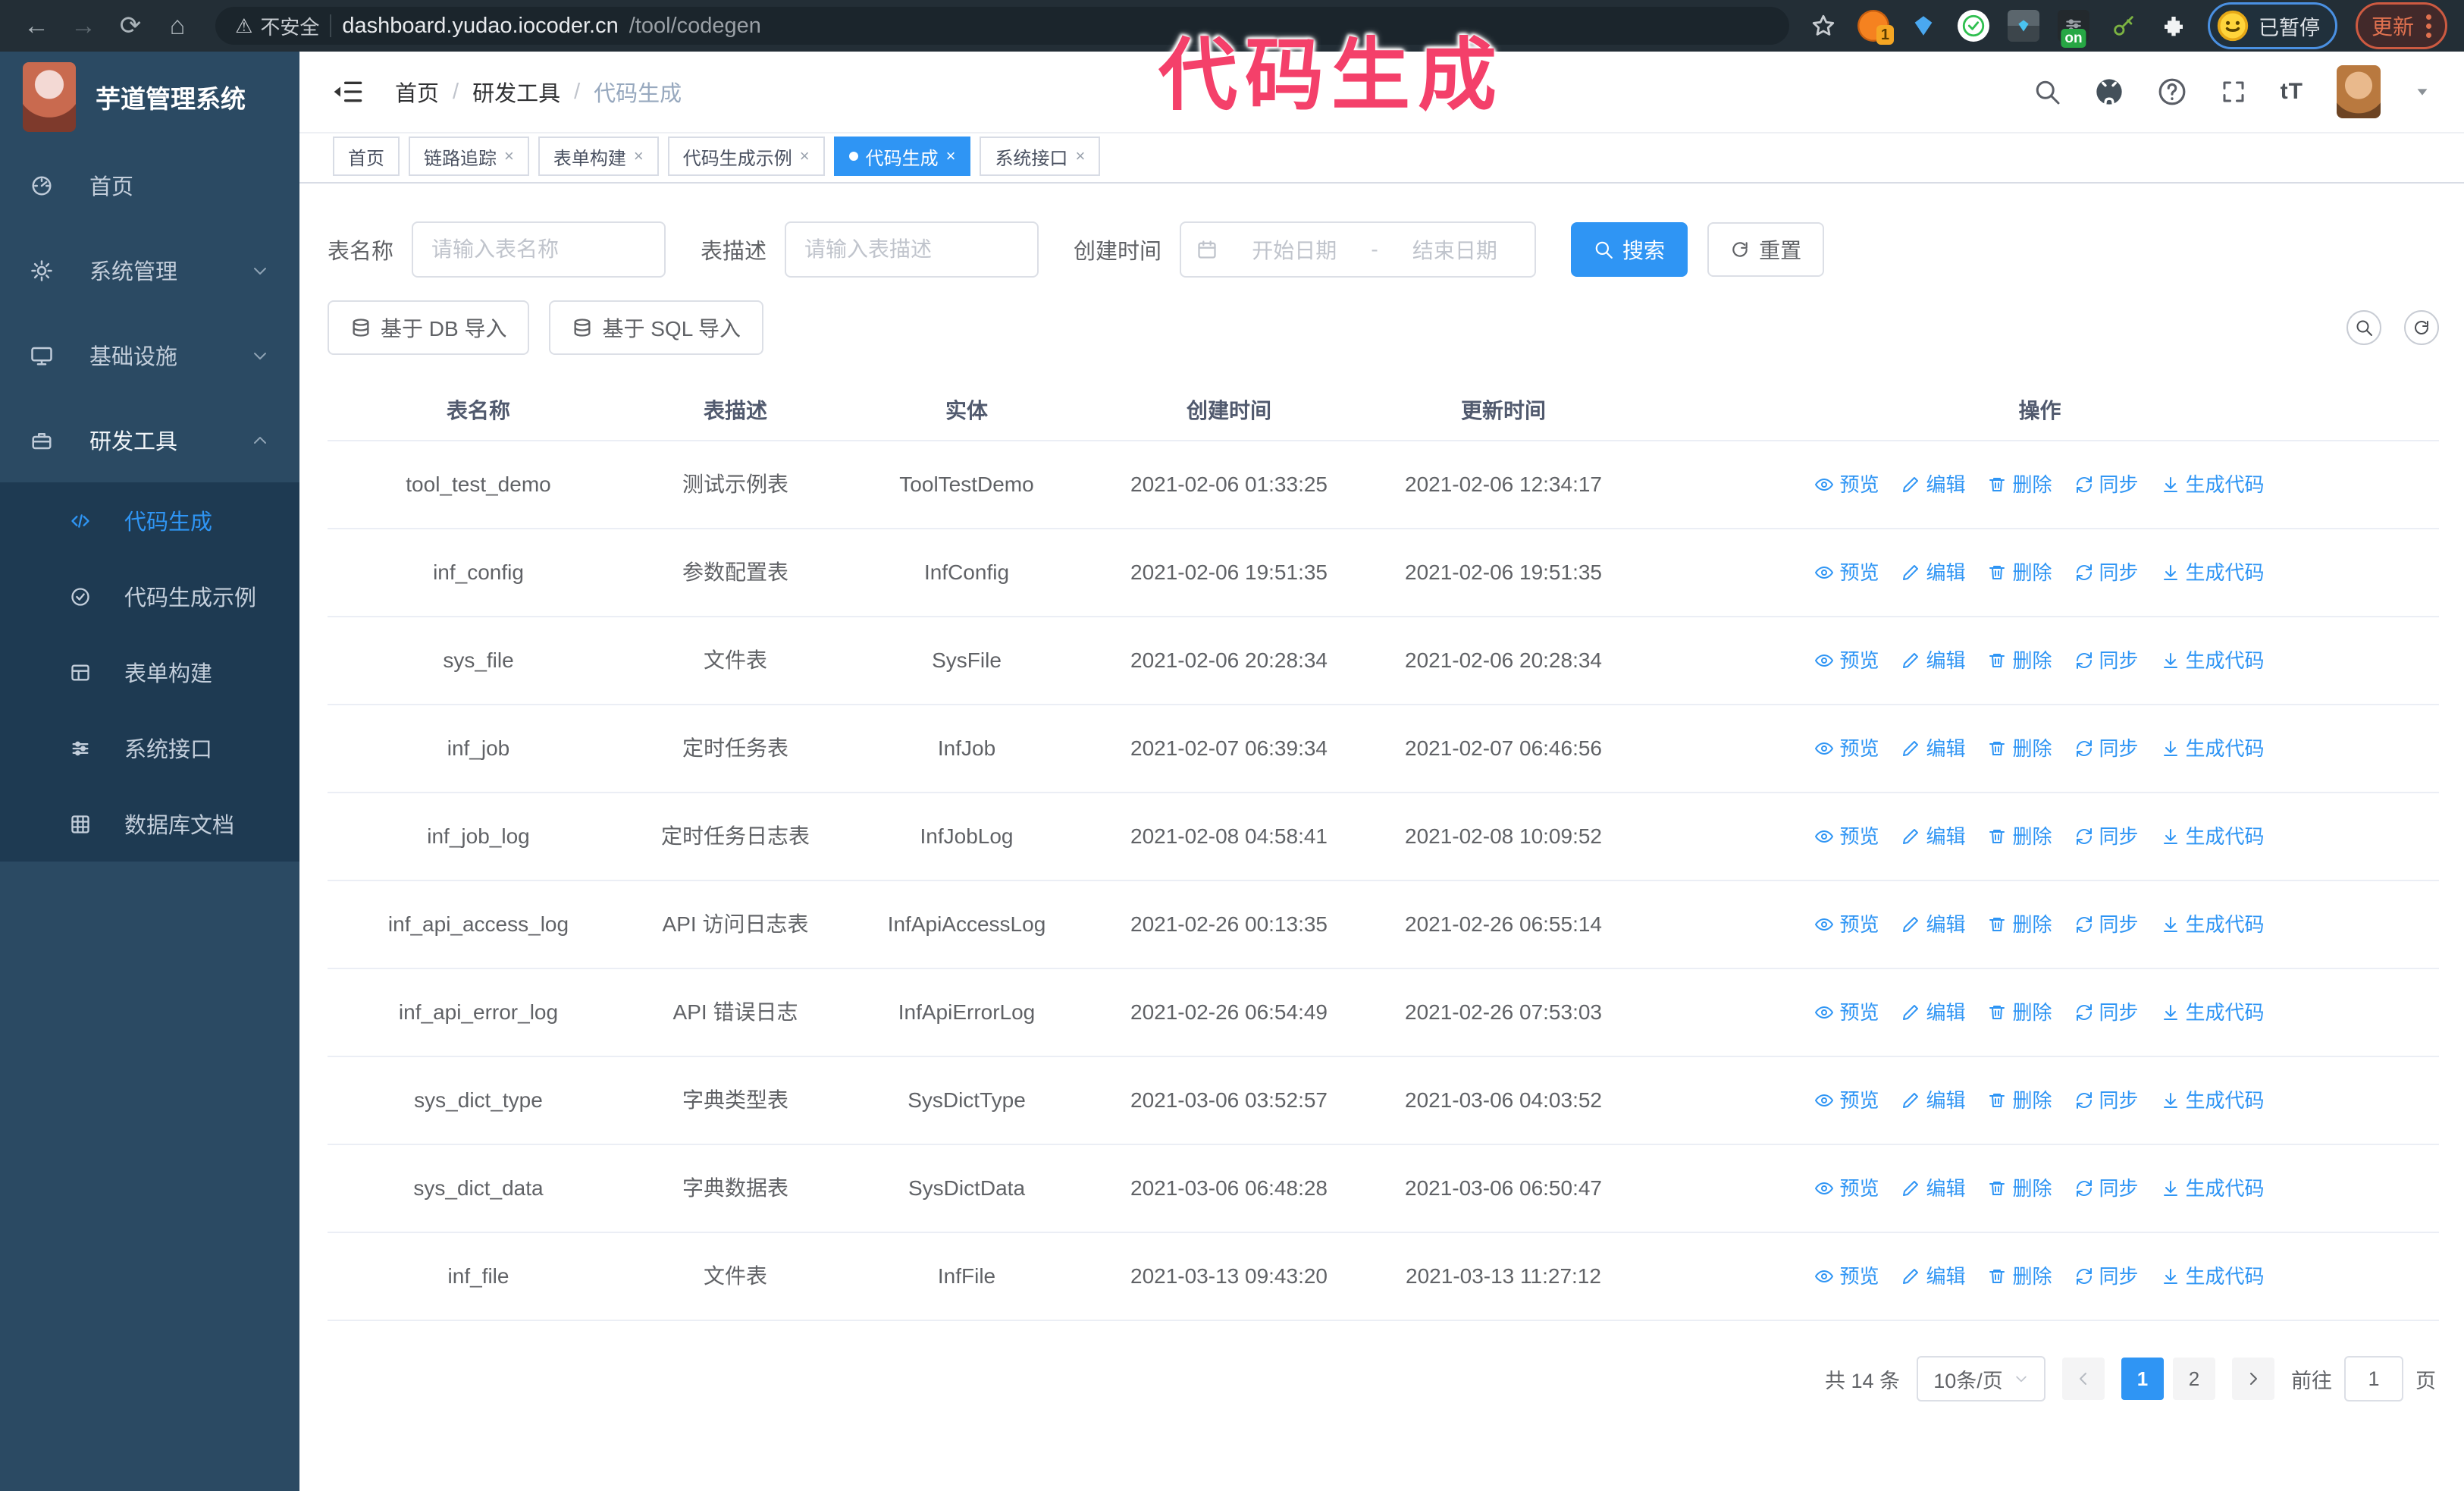 This screenshot has width=2464, height=1491. What do you see at coordinates (2421, 327) in the screenshot?
I see `refresh-table-button` at bounding box center [2421, 327].